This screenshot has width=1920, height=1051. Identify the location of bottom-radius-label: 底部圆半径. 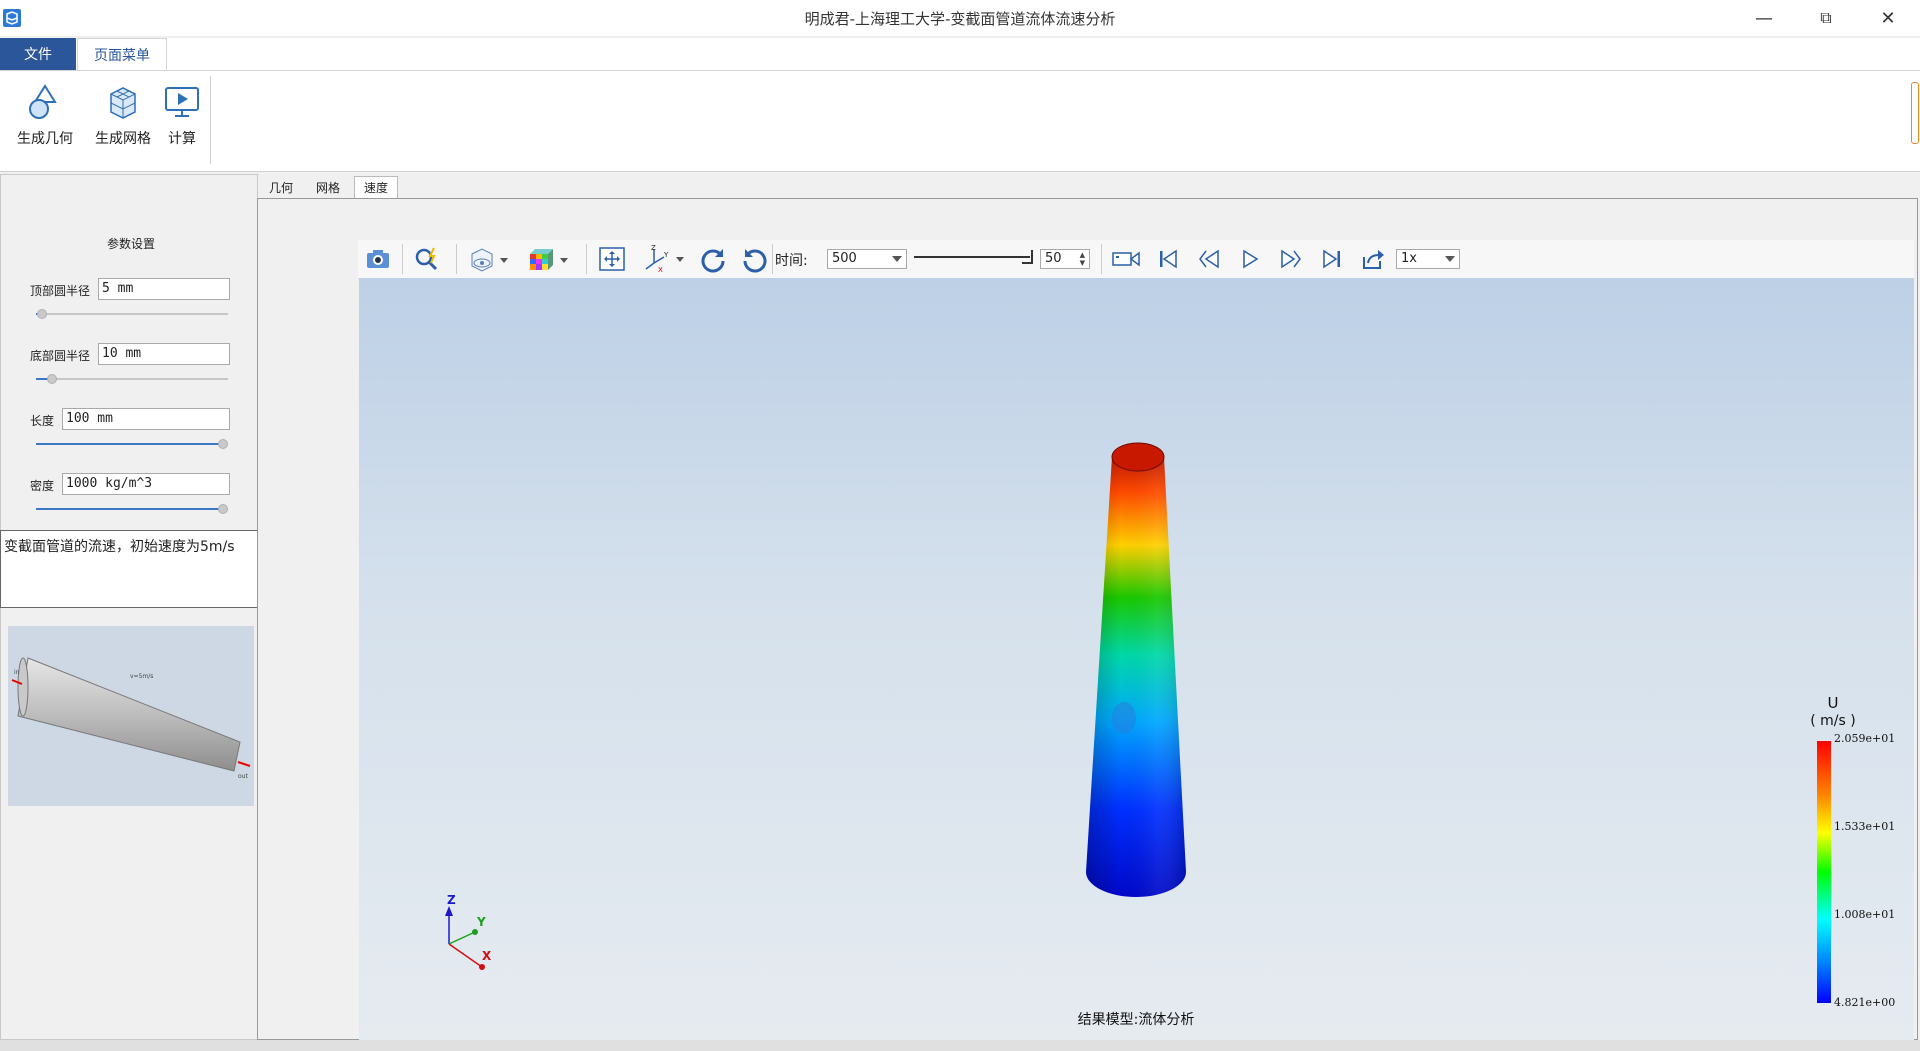
(60, 356).